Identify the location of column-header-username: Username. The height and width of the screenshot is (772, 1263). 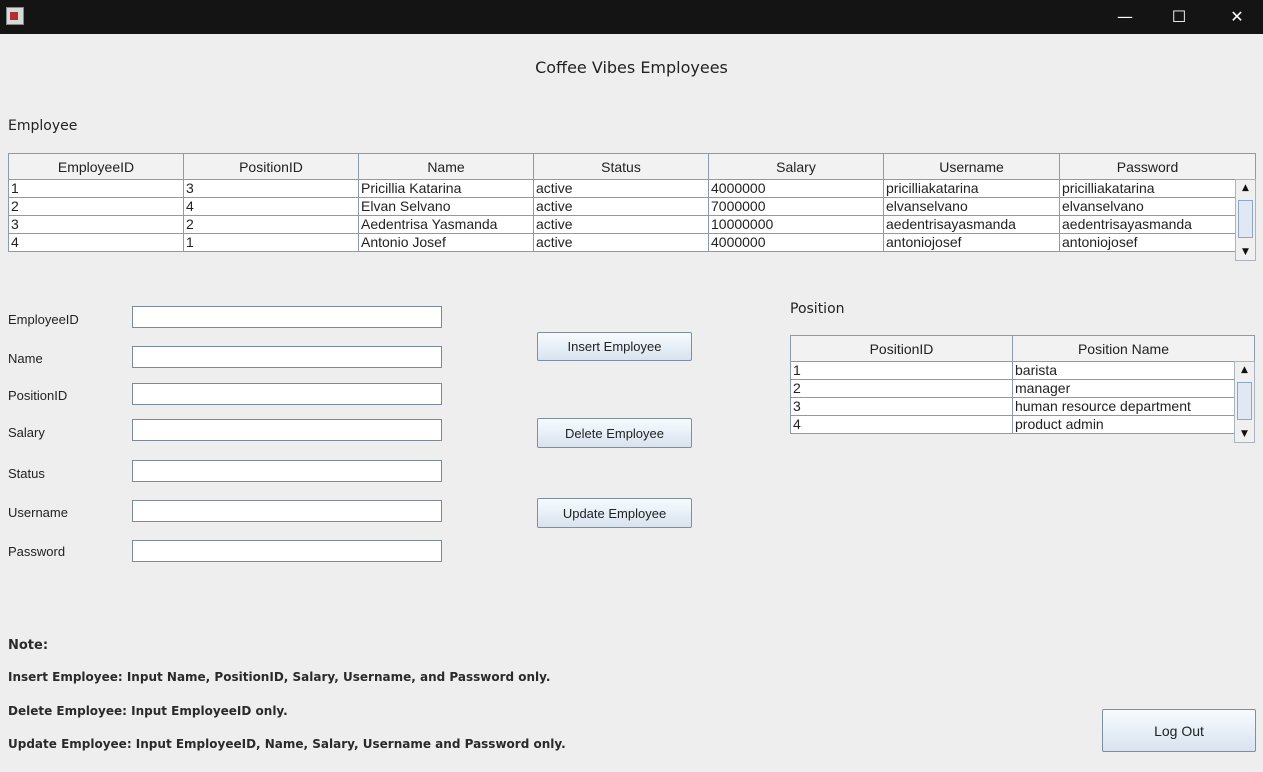
(971, 166).